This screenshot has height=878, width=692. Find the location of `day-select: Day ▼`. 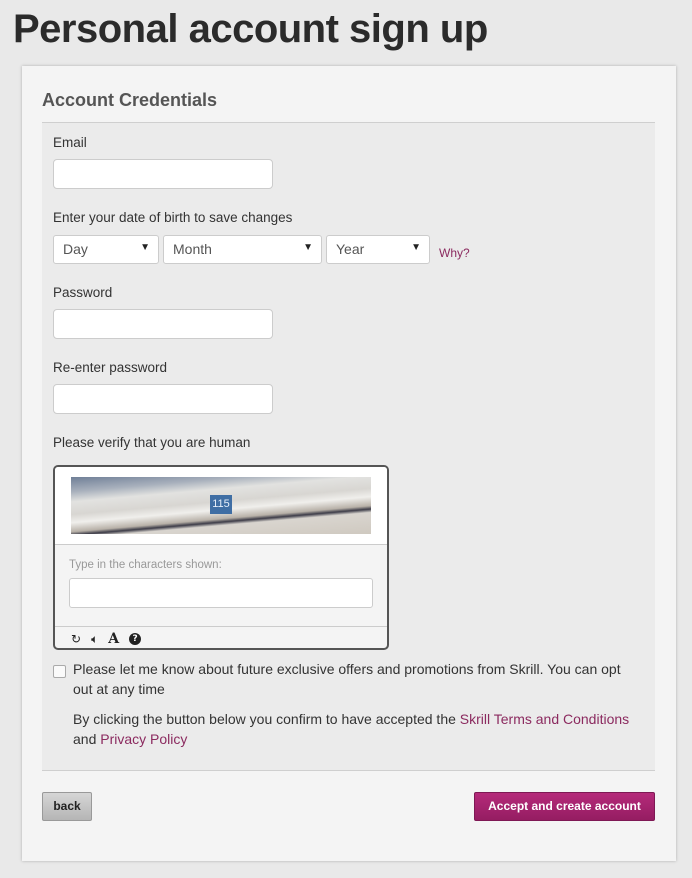

day-select: Day ▼ is located at coordinates (106, 249).